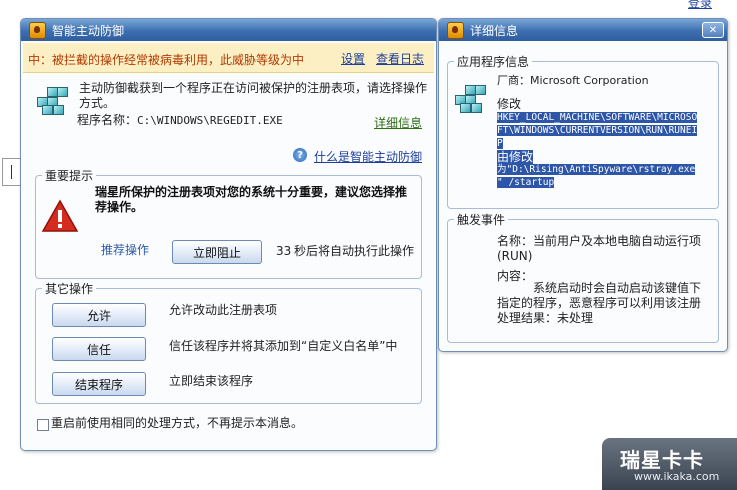 The height and width of the screenshot is (490, 737). What do you see at coordinates (354, 251) in the screenshot?
I see `countdown-text: 秒后将自动执行此操作` at bounding box center [354, 251].